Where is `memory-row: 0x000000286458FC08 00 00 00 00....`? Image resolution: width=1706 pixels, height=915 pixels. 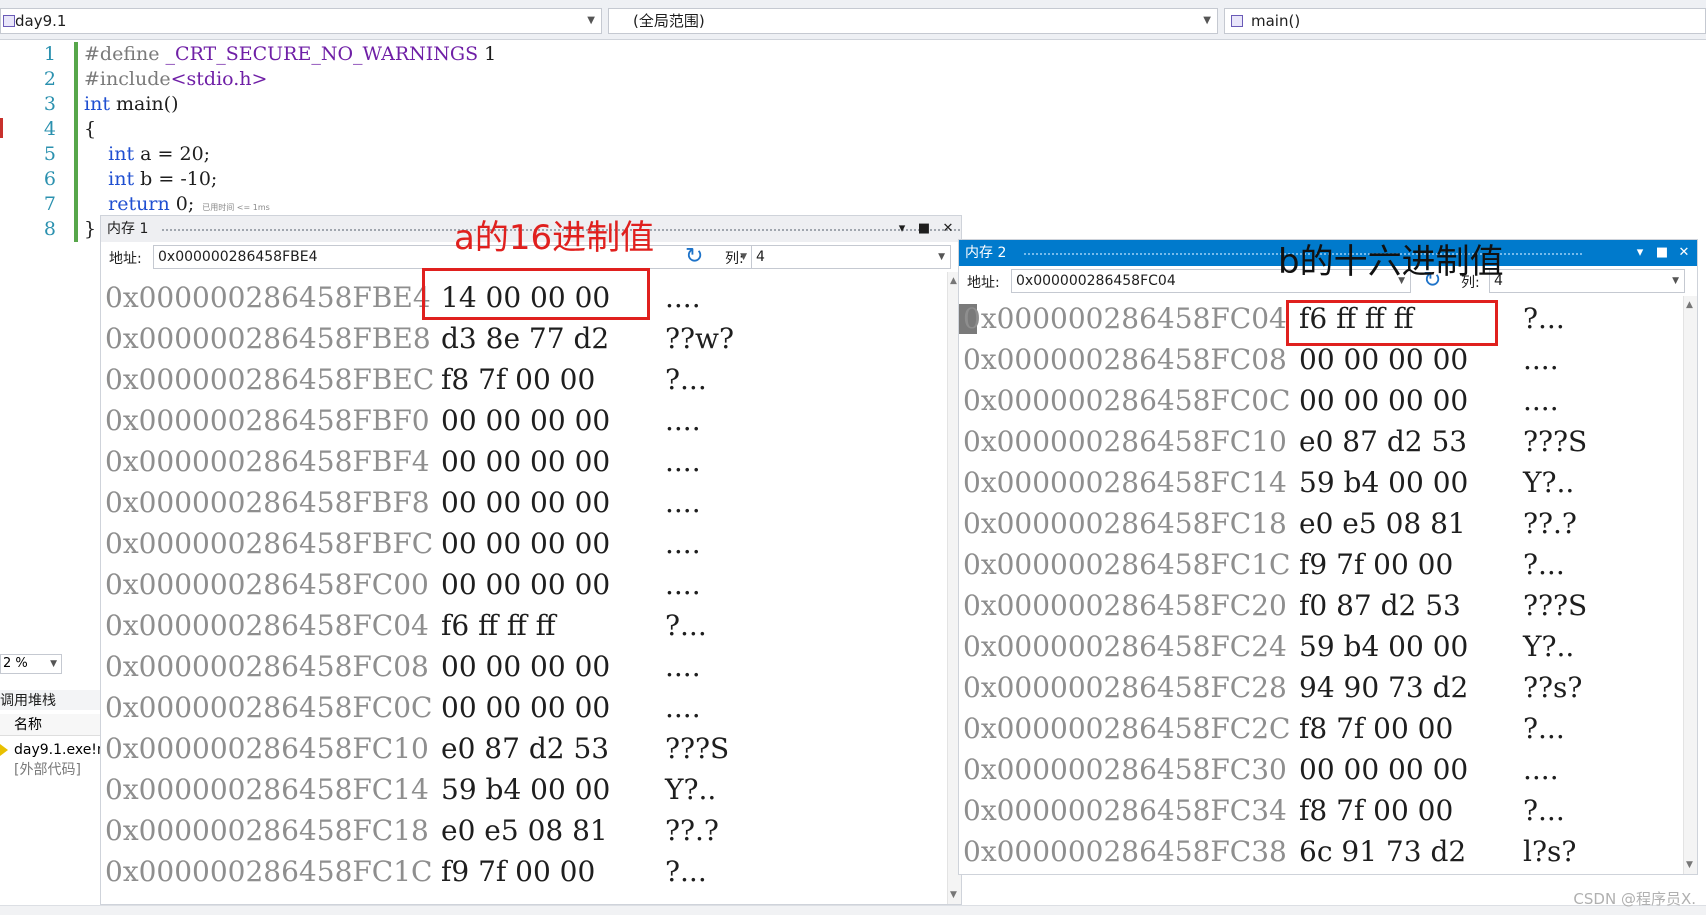
memory-row: 0x000000286458FC08 00 00 00 00.... is located at coordinates (531, 666).